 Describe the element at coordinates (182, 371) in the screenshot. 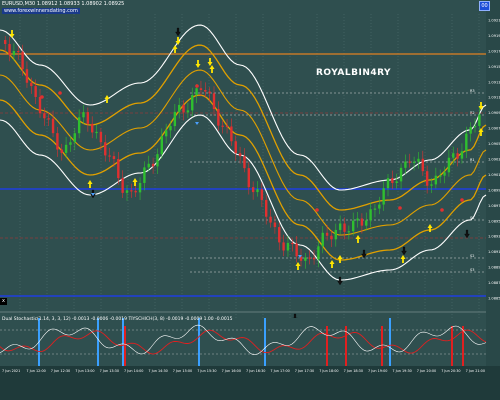

I see `time-tick-label: 7 Jun 15:00` at that location.